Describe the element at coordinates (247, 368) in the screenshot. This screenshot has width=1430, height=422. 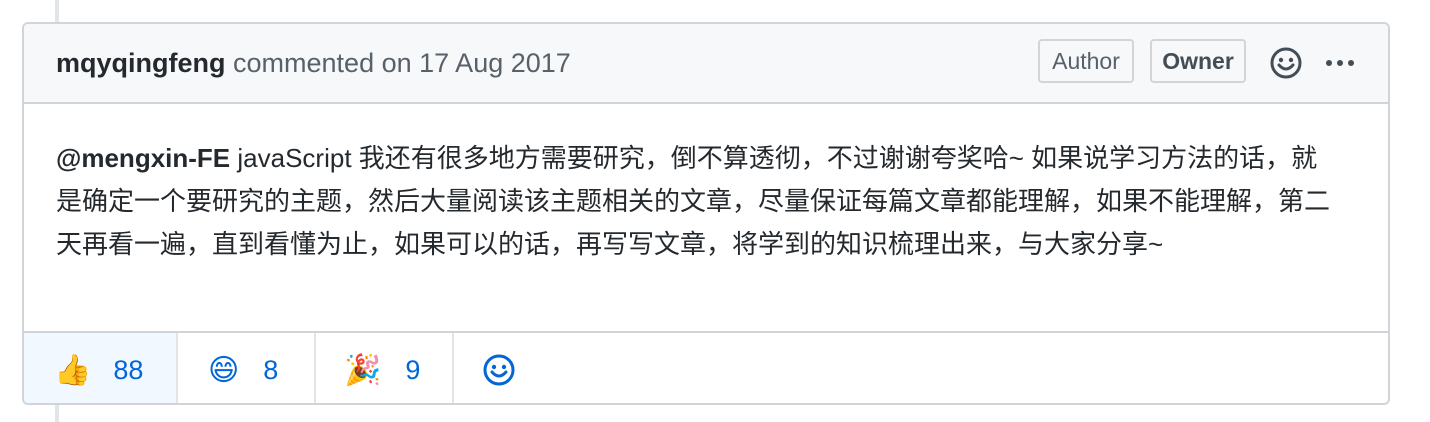
I see `reaction-smile-button: 😄 8` at that location.